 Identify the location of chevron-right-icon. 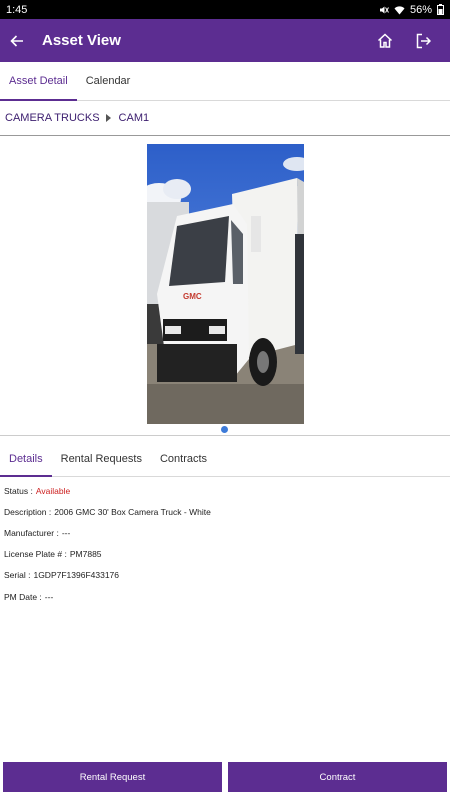
(108, 118).